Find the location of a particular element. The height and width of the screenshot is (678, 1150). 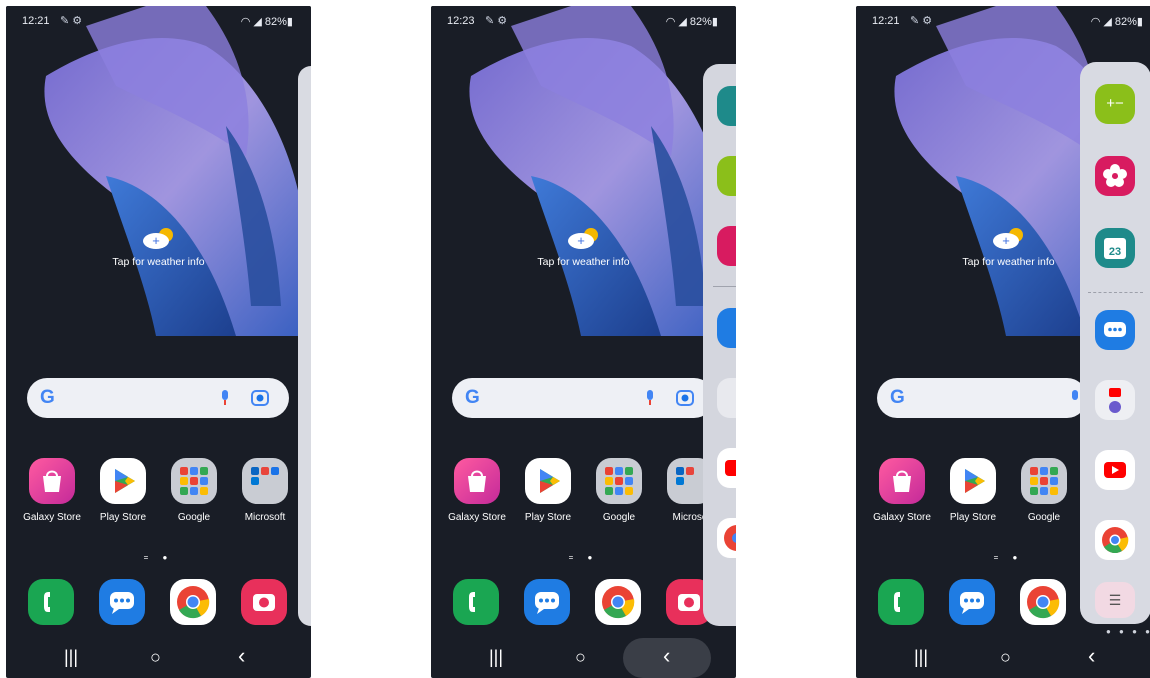

status-right: ◠ ◢ 82%▮ is located at coordinates (1116, 22).